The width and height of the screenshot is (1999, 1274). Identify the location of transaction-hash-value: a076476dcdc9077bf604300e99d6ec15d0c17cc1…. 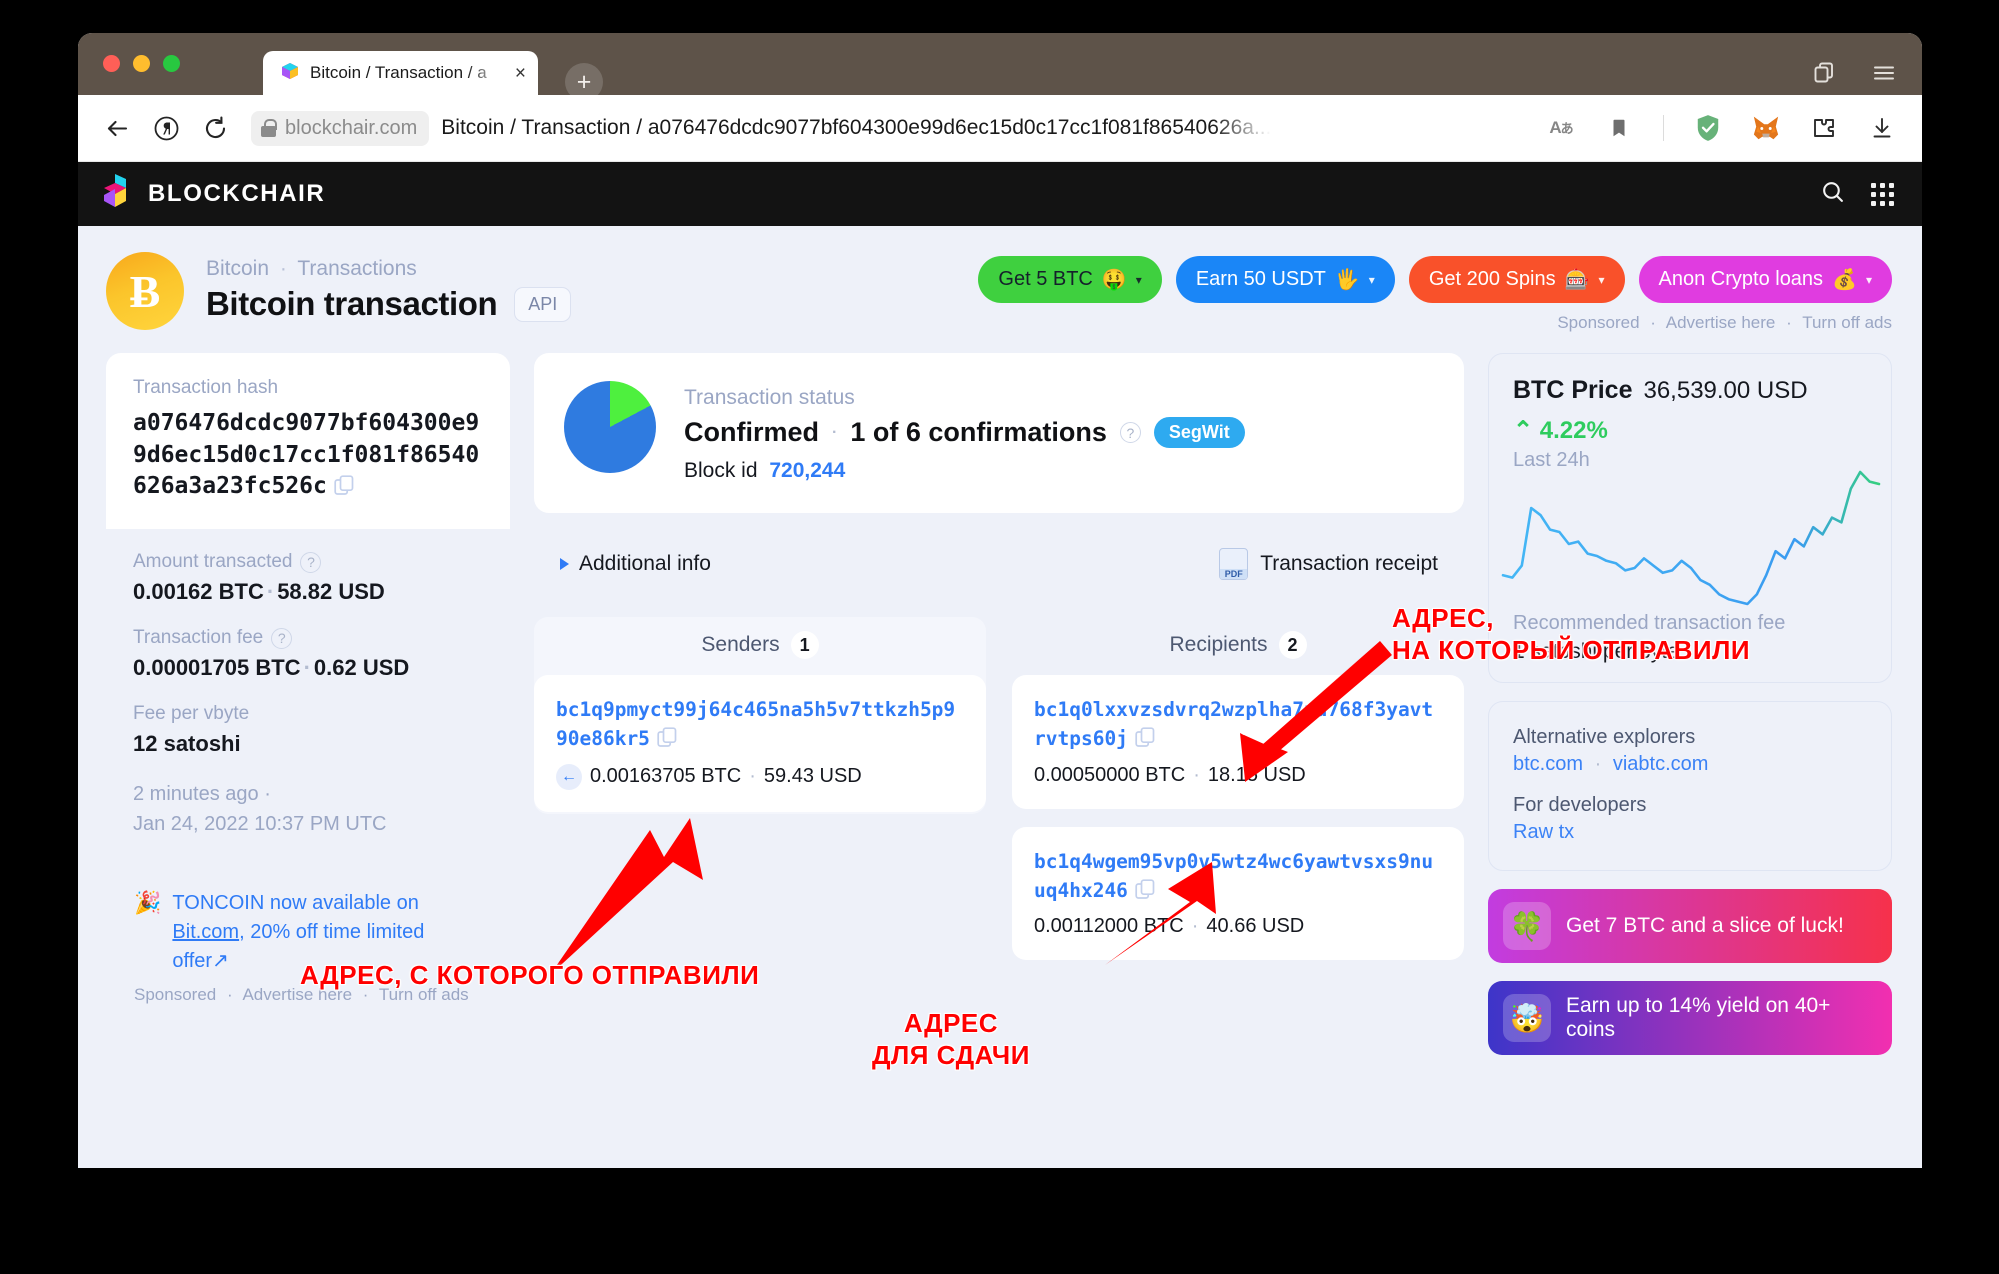
(308, 455).